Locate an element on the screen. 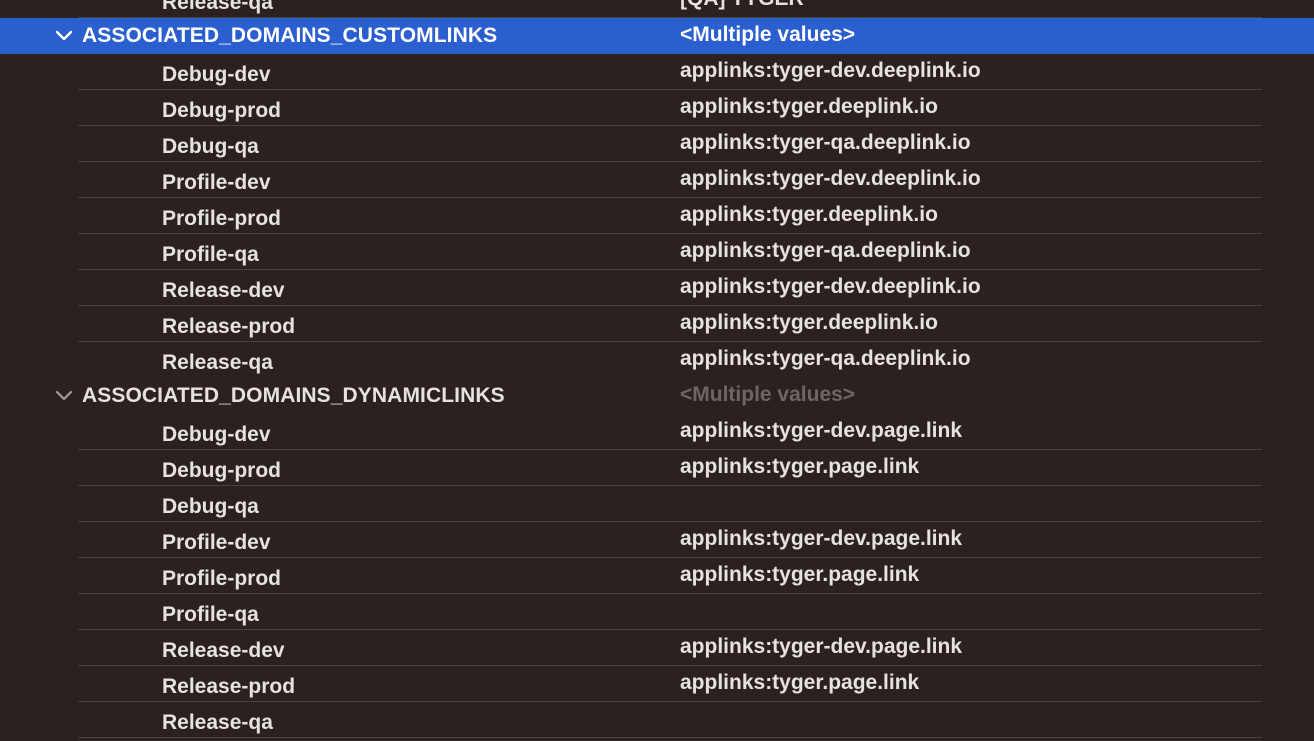 The image size is (1314, 741). setting-row: Release-qa [QA] TYGER is located at coordinates (657, 9).